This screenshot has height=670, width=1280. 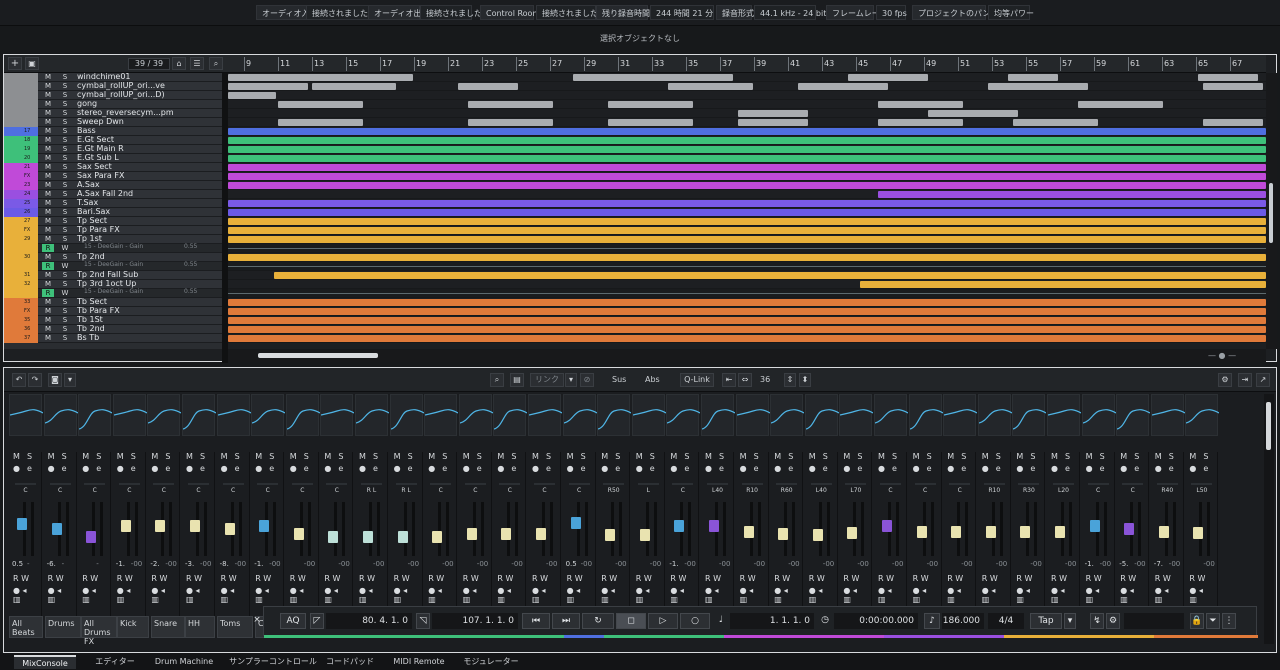 I want to click on pan-value: L20, so click(x=1063, y=491).